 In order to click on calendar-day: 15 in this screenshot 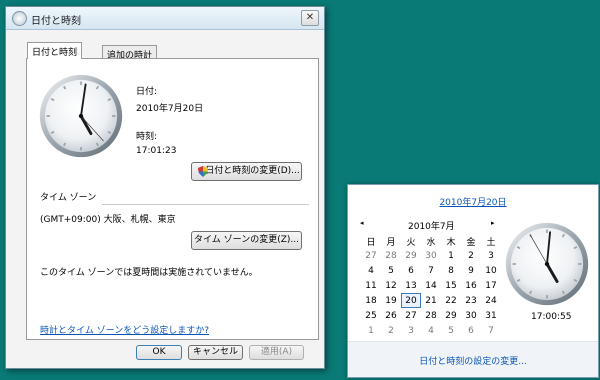, I will do `click(451, 285)`.